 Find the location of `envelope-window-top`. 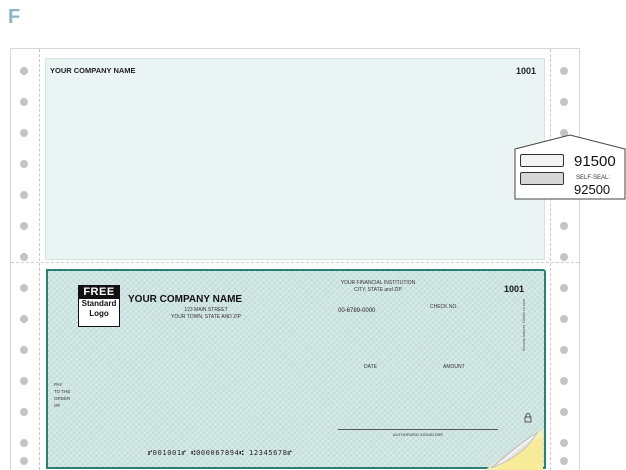

envelope-window-top is located at coordinates (542, 160).